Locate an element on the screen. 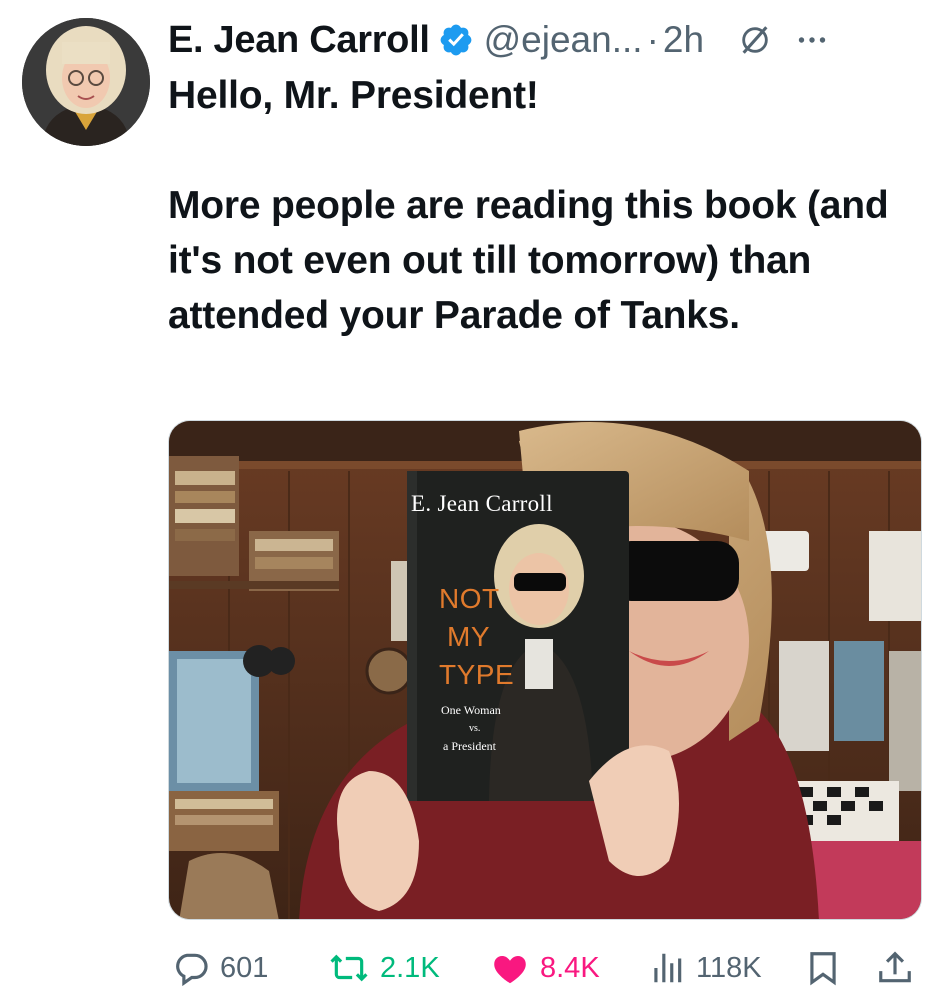  views-button: 118K is located at coordinates (705, 968).